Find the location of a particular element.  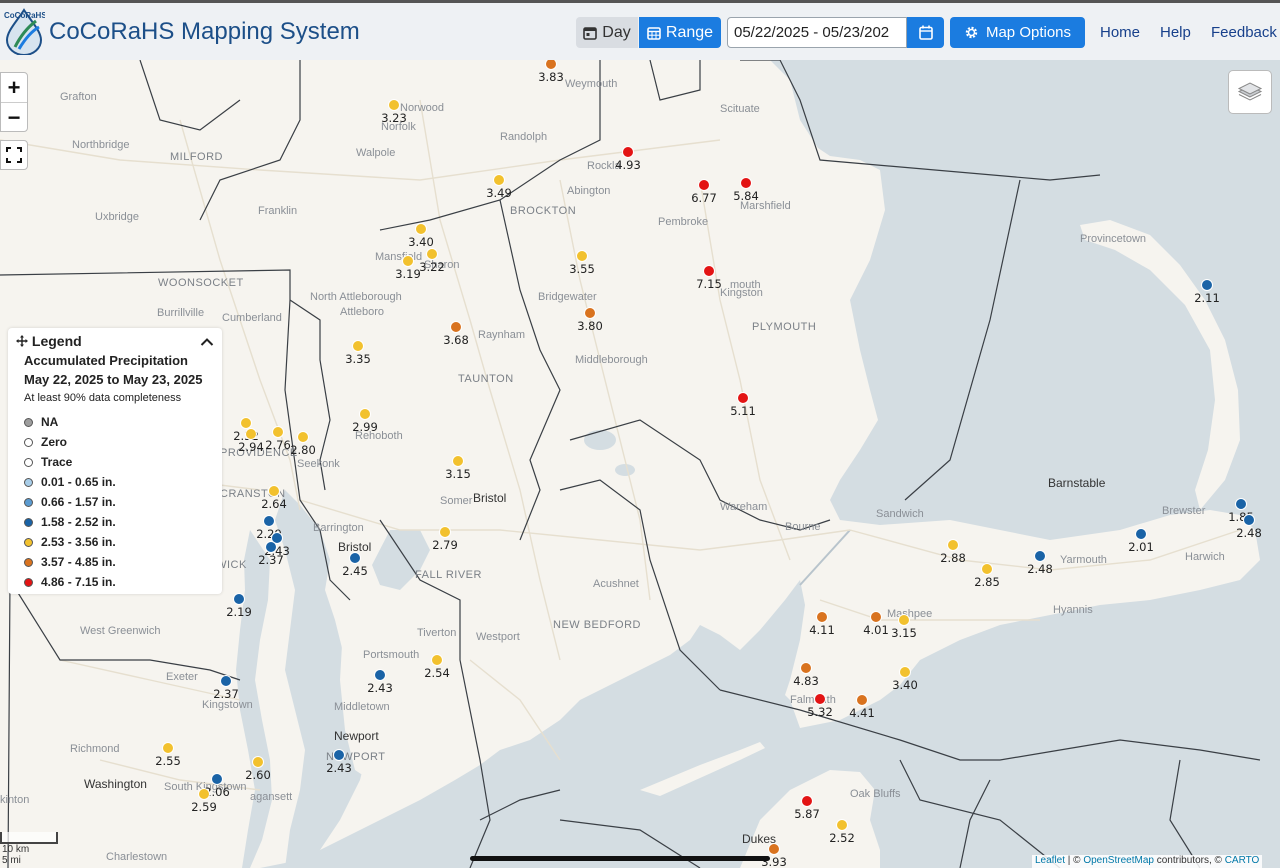

layers-button is located at coordinates (1250, 92).